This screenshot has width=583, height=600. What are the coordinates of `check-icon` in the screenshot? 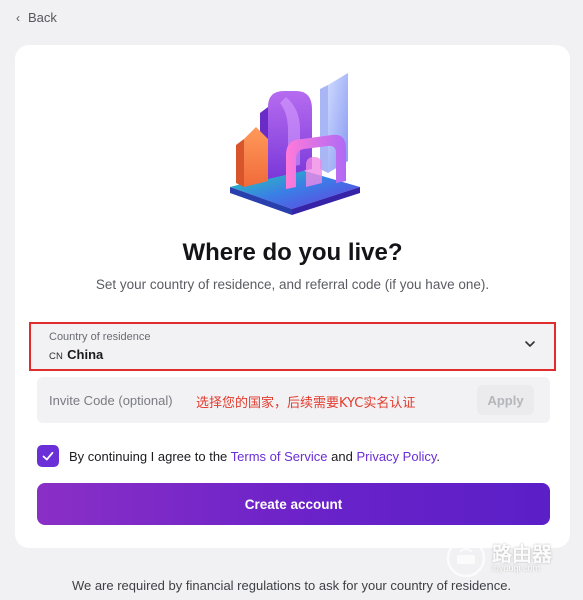 It's located at (48, 456).